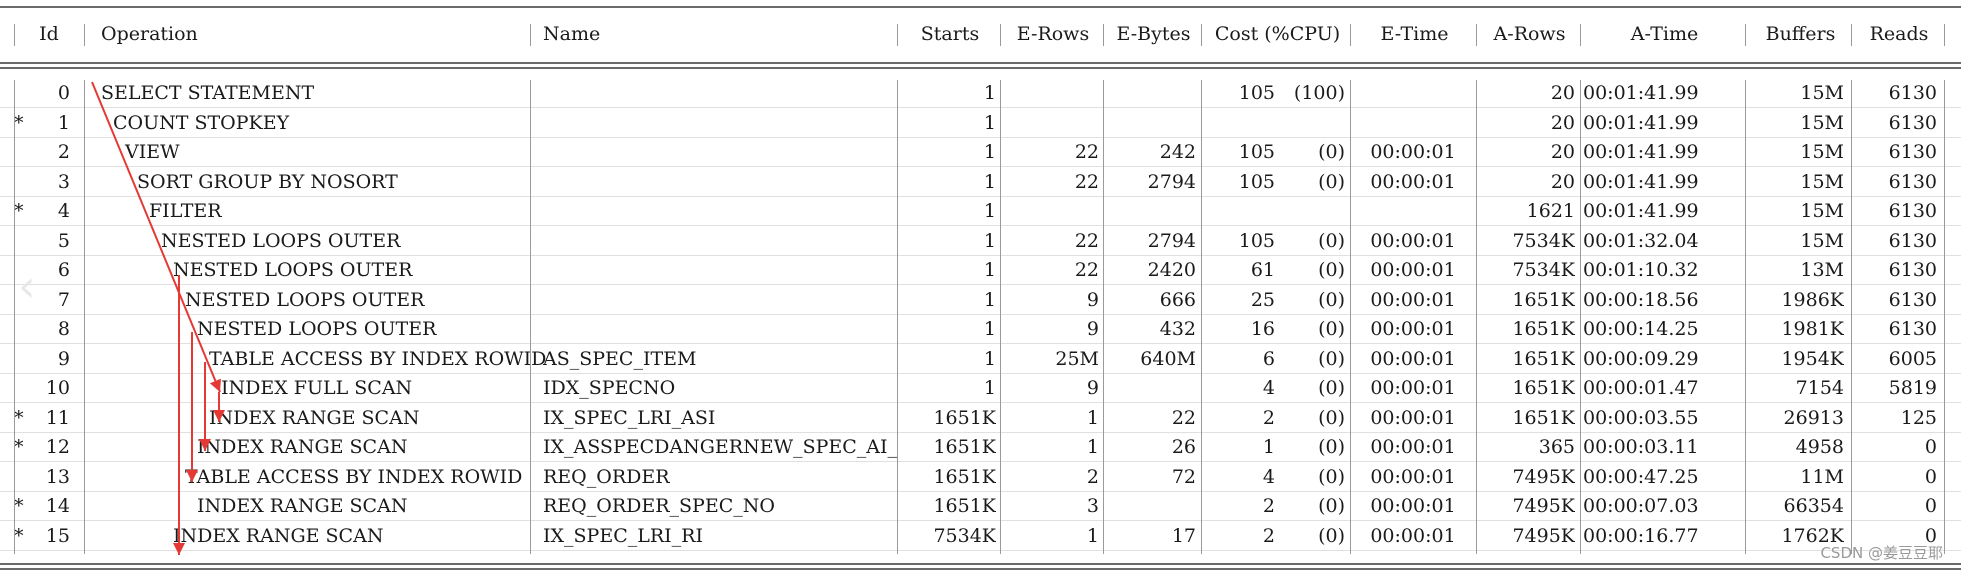  I want to click on cell-name: IX_ASSPECDANGERNEW_SPEC_AI_OP, so click(720, 447).